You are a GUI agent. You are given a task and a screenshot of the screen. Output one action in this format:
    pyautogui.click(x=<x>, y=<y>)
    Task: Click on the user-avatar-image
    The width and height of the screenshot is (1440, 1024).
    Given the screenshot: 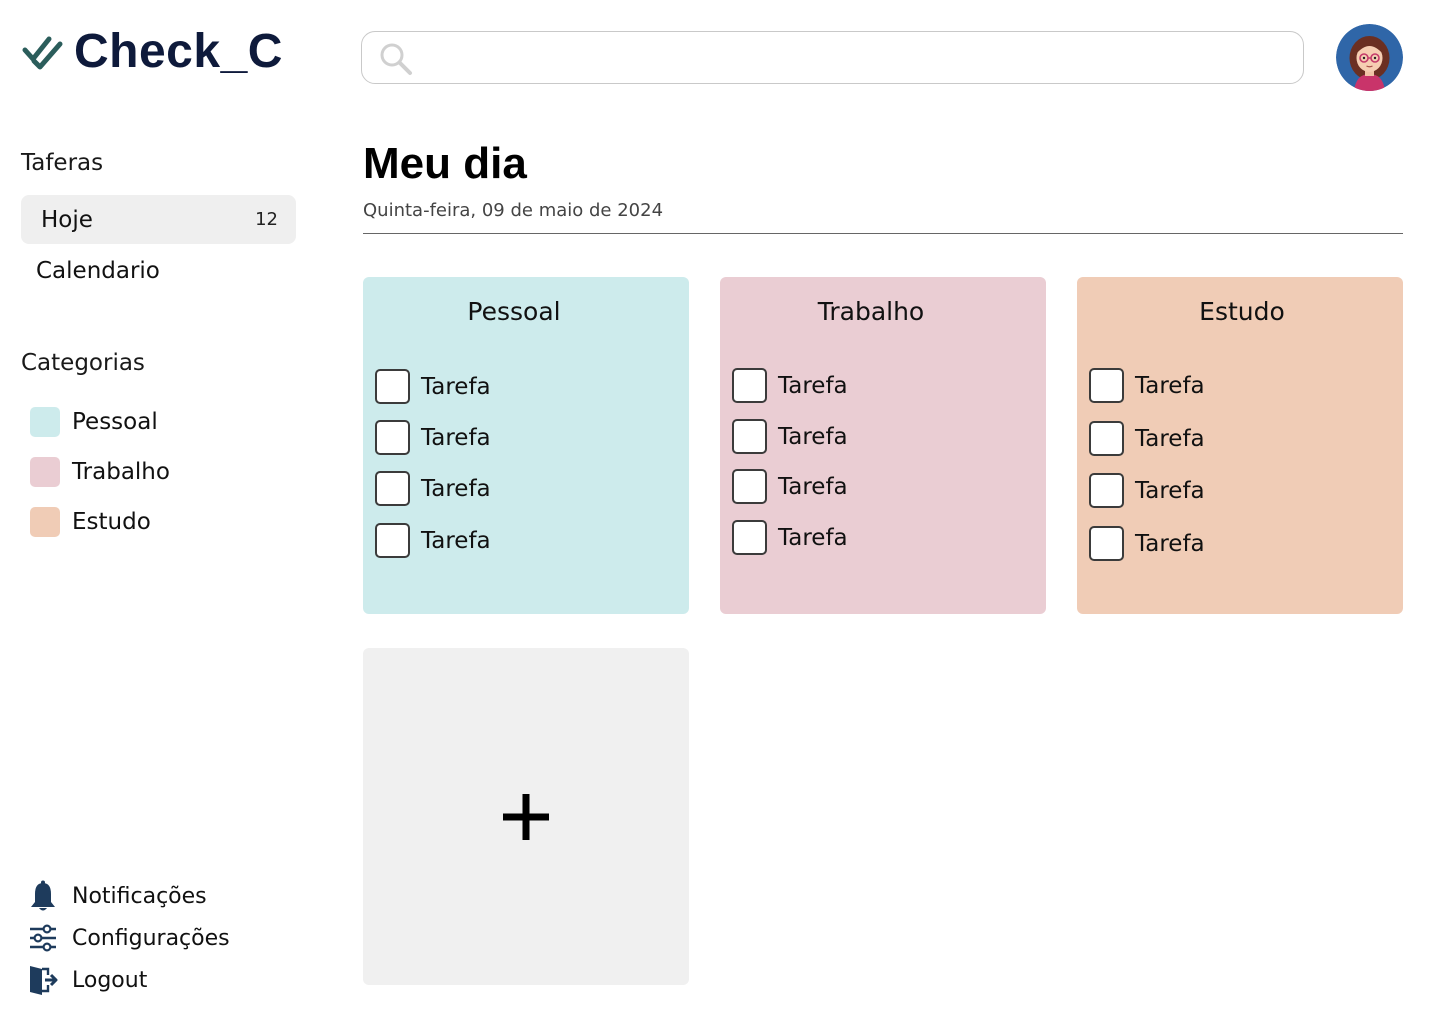 What is the action you would take?
    pyautogui.click(x=1369, y=57)
    